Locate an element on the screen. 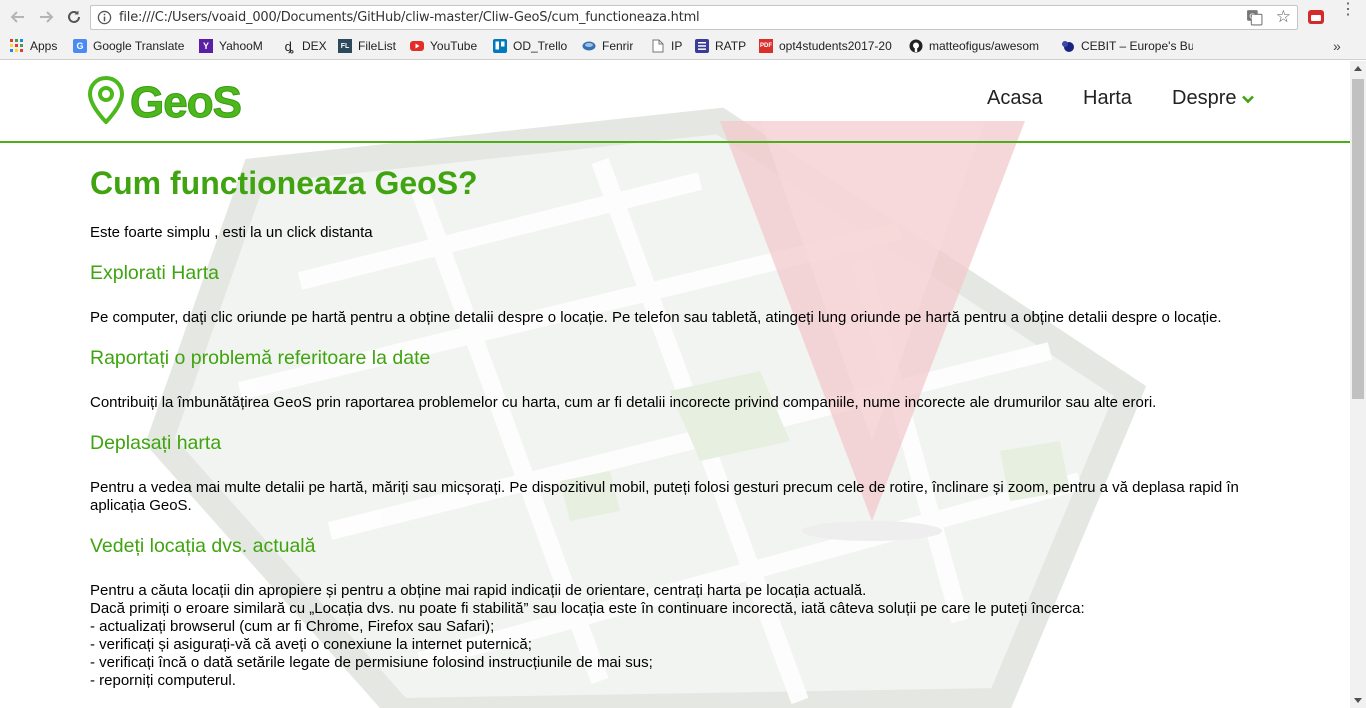 The height and width of the screenshot is (708, 1366). trello-icon is located at coordinates (500, 46).